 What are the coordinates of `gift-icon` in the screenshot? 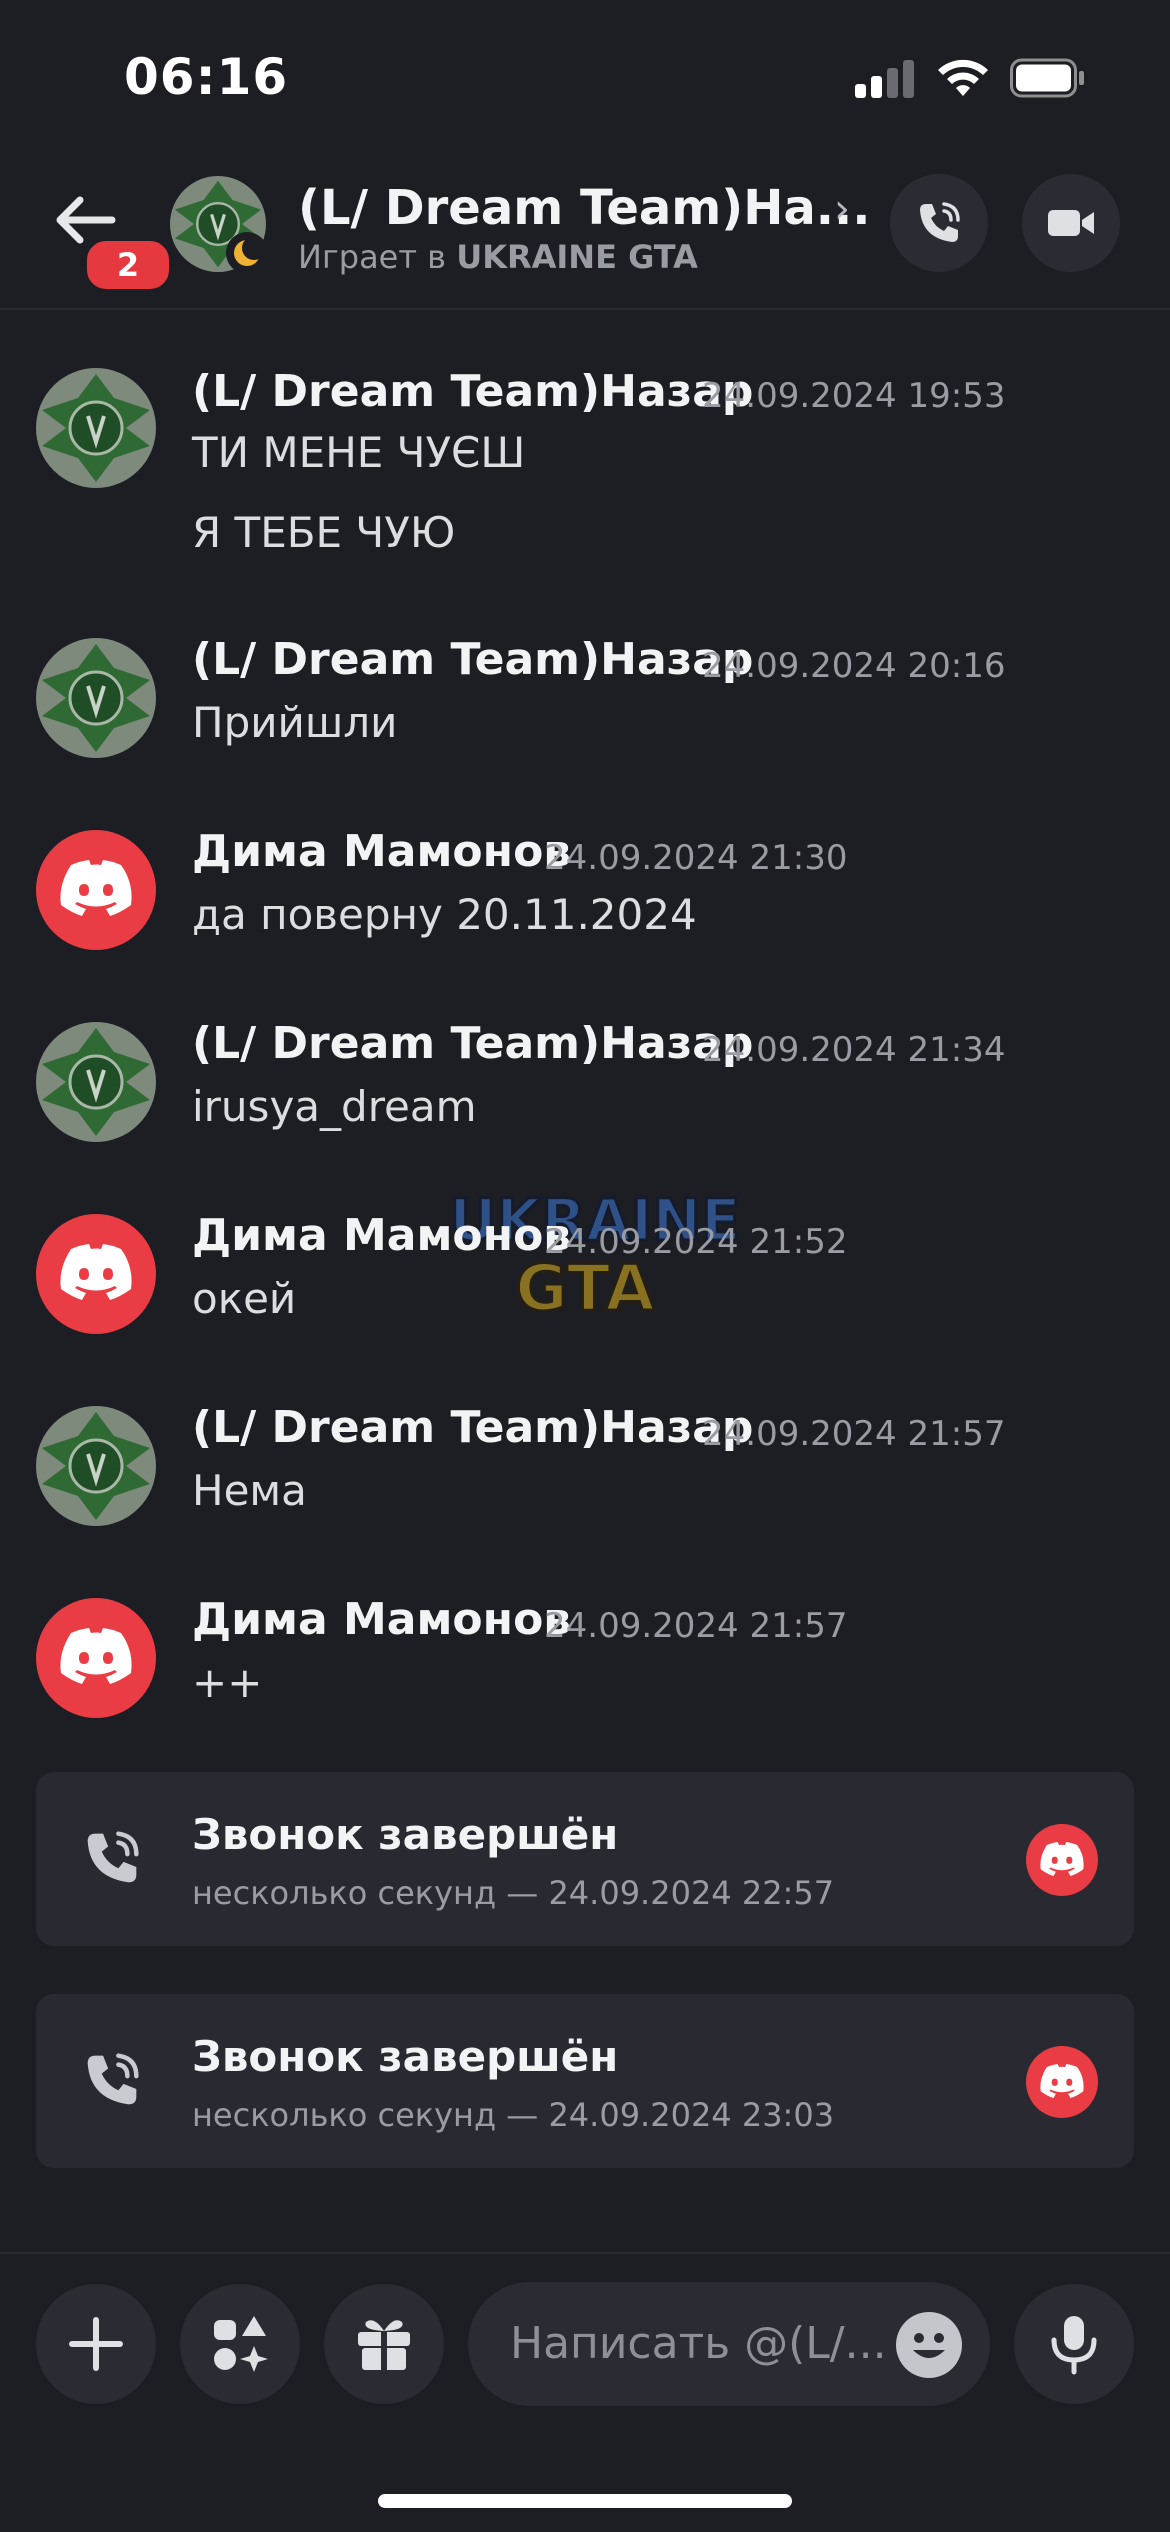 It's located at (384, 2345).